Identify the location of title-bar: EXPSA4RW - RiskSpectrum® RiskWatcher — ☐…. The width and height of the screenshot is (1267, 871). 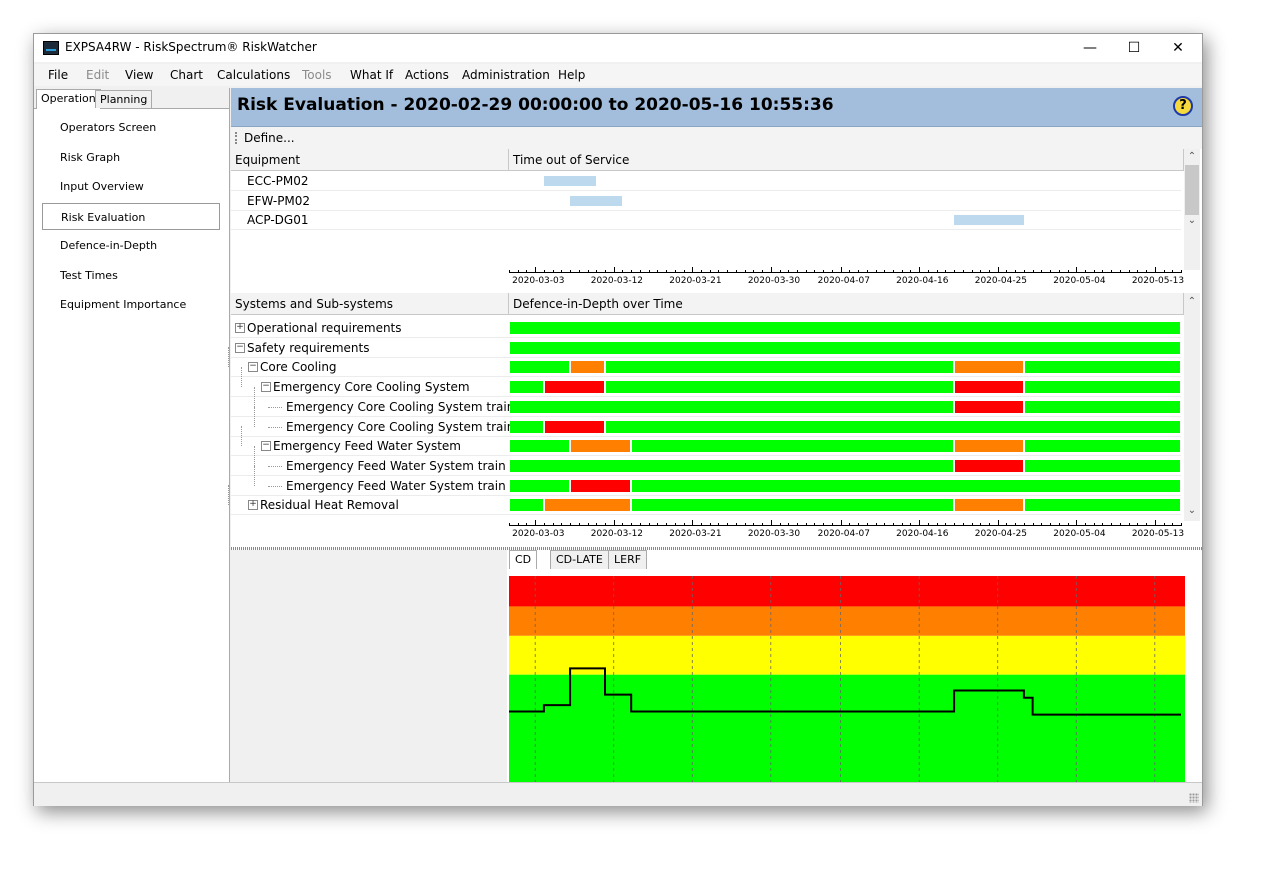
(618, 48).